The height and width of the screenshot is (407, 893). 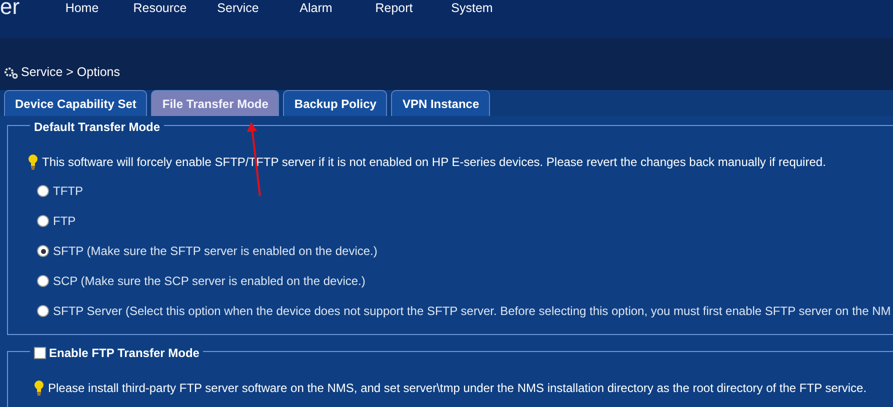 What do you see at coordinates (394, 8) in the screenshot?
I see `nav-link: Report` at bounding box center [394, 8].